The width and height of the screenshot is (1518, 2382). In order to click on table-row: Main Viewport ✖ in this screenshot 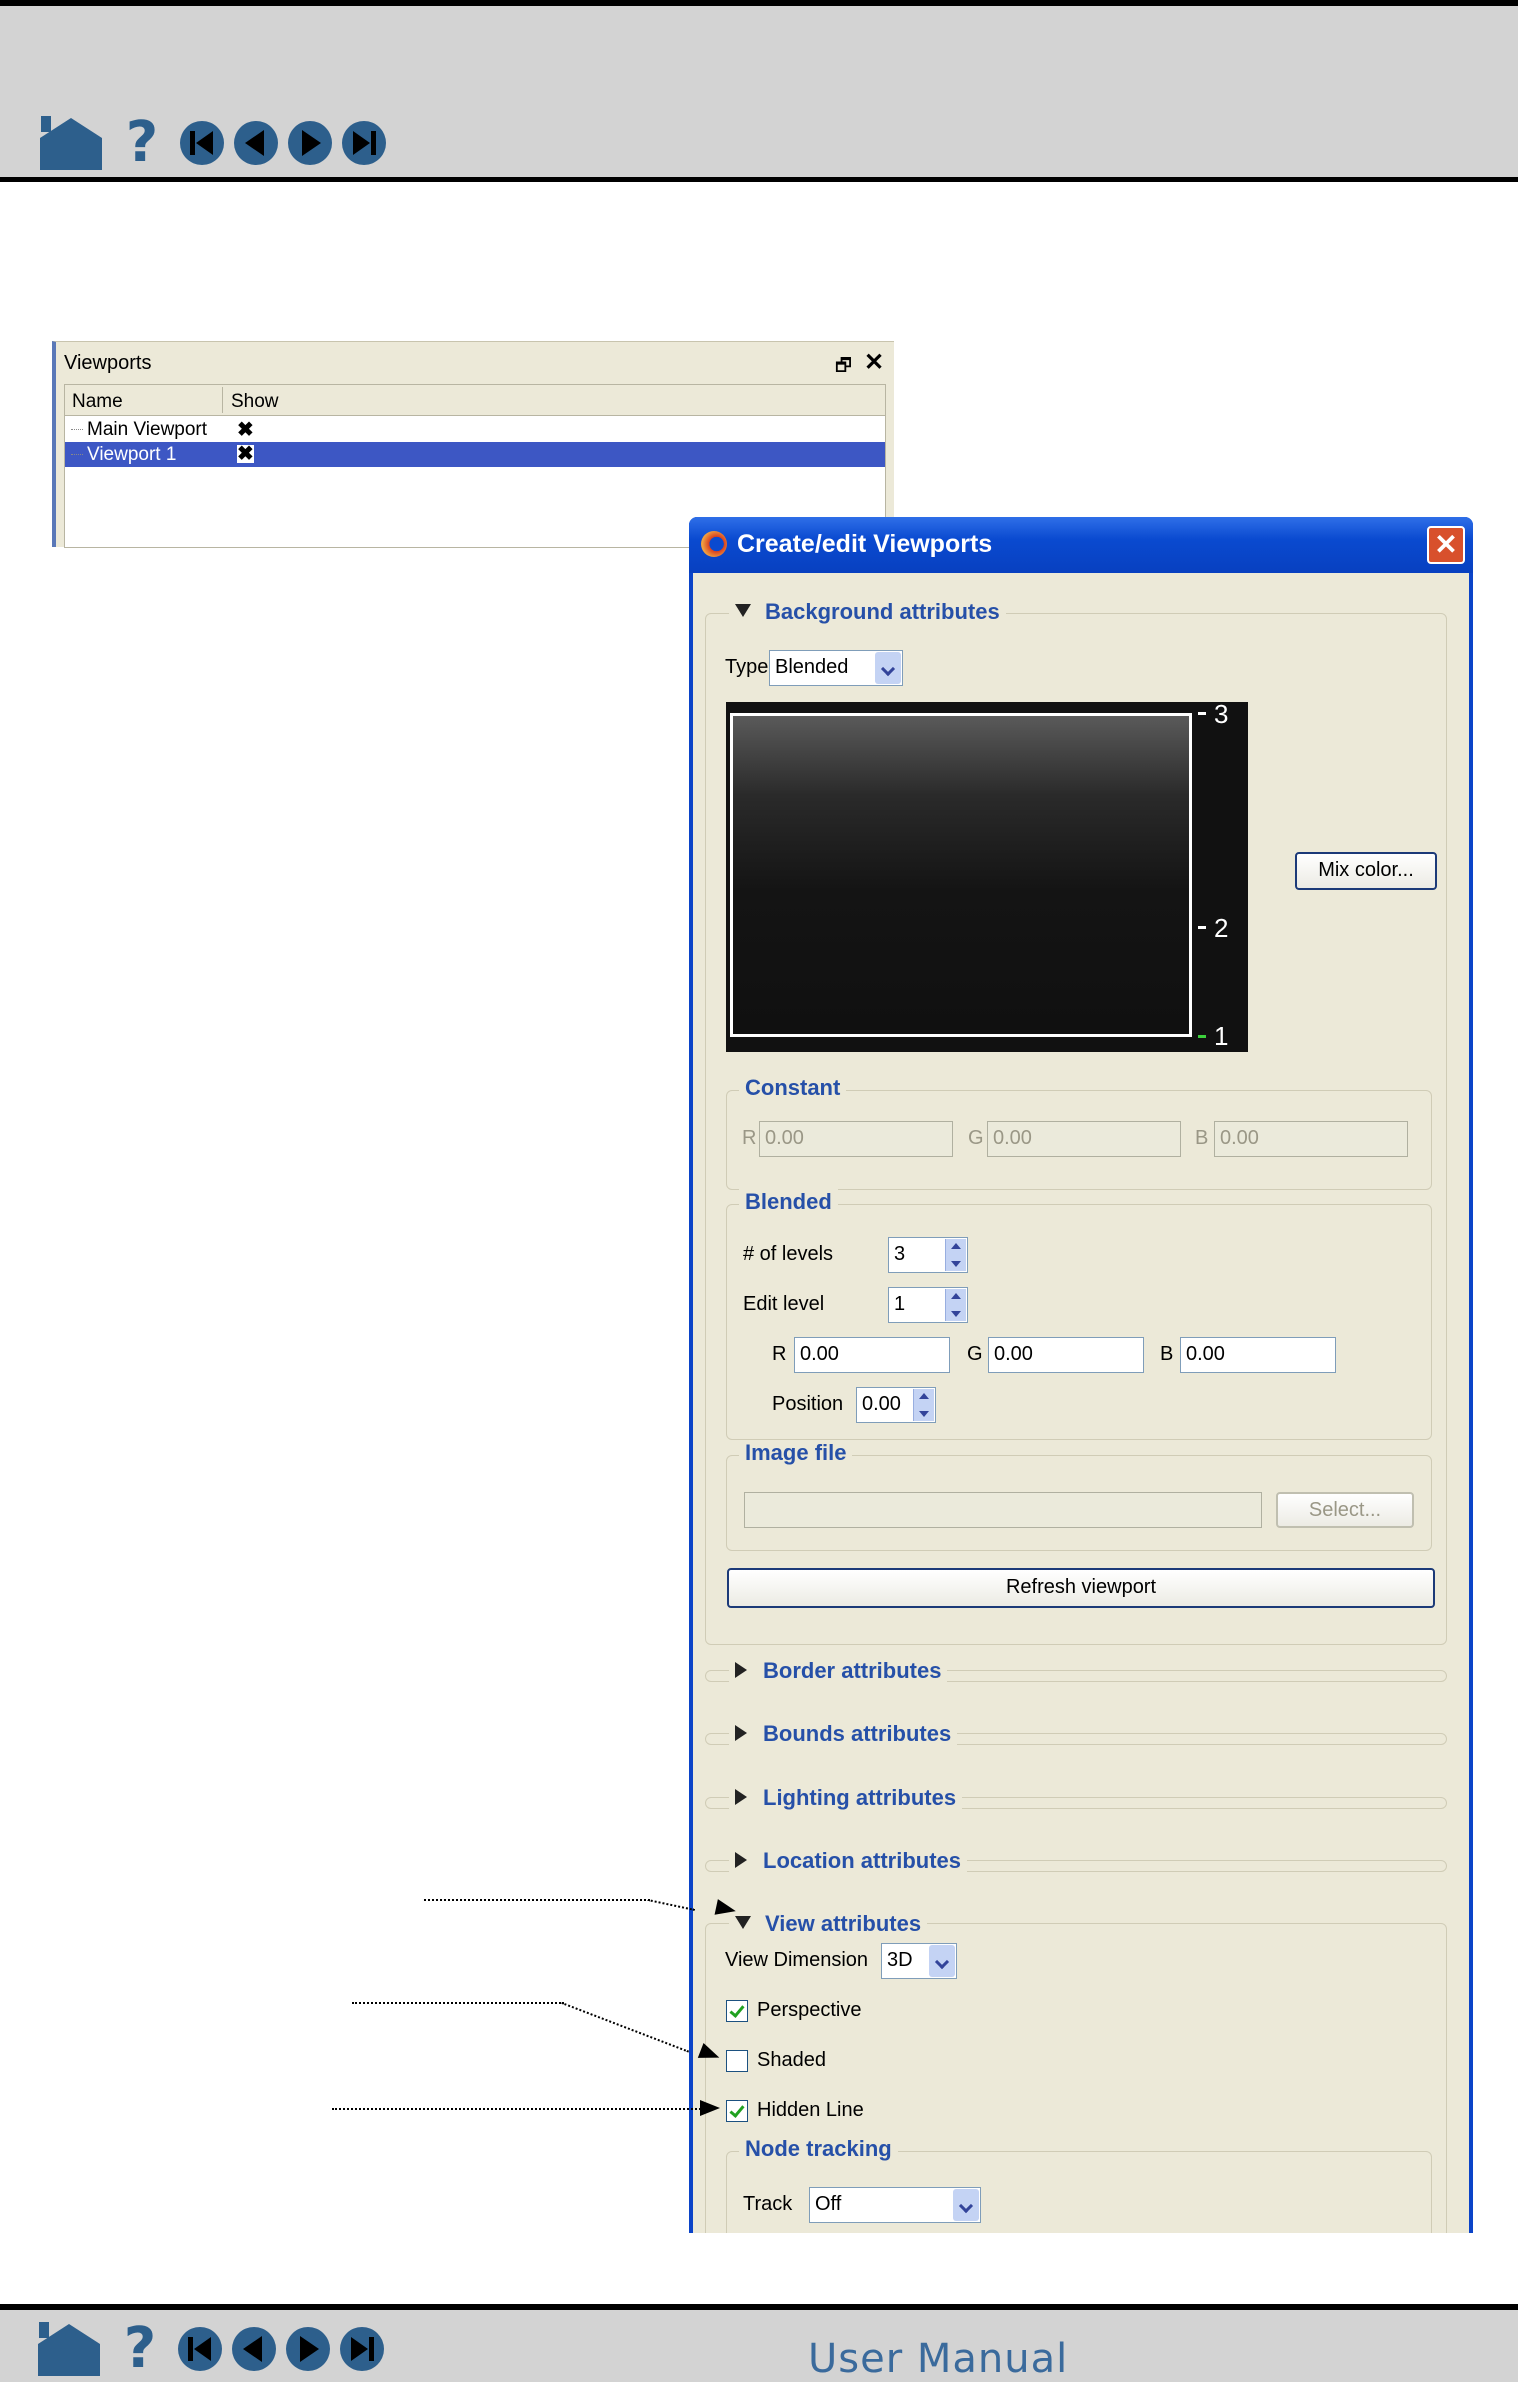, I will do `click(475, 429)`.